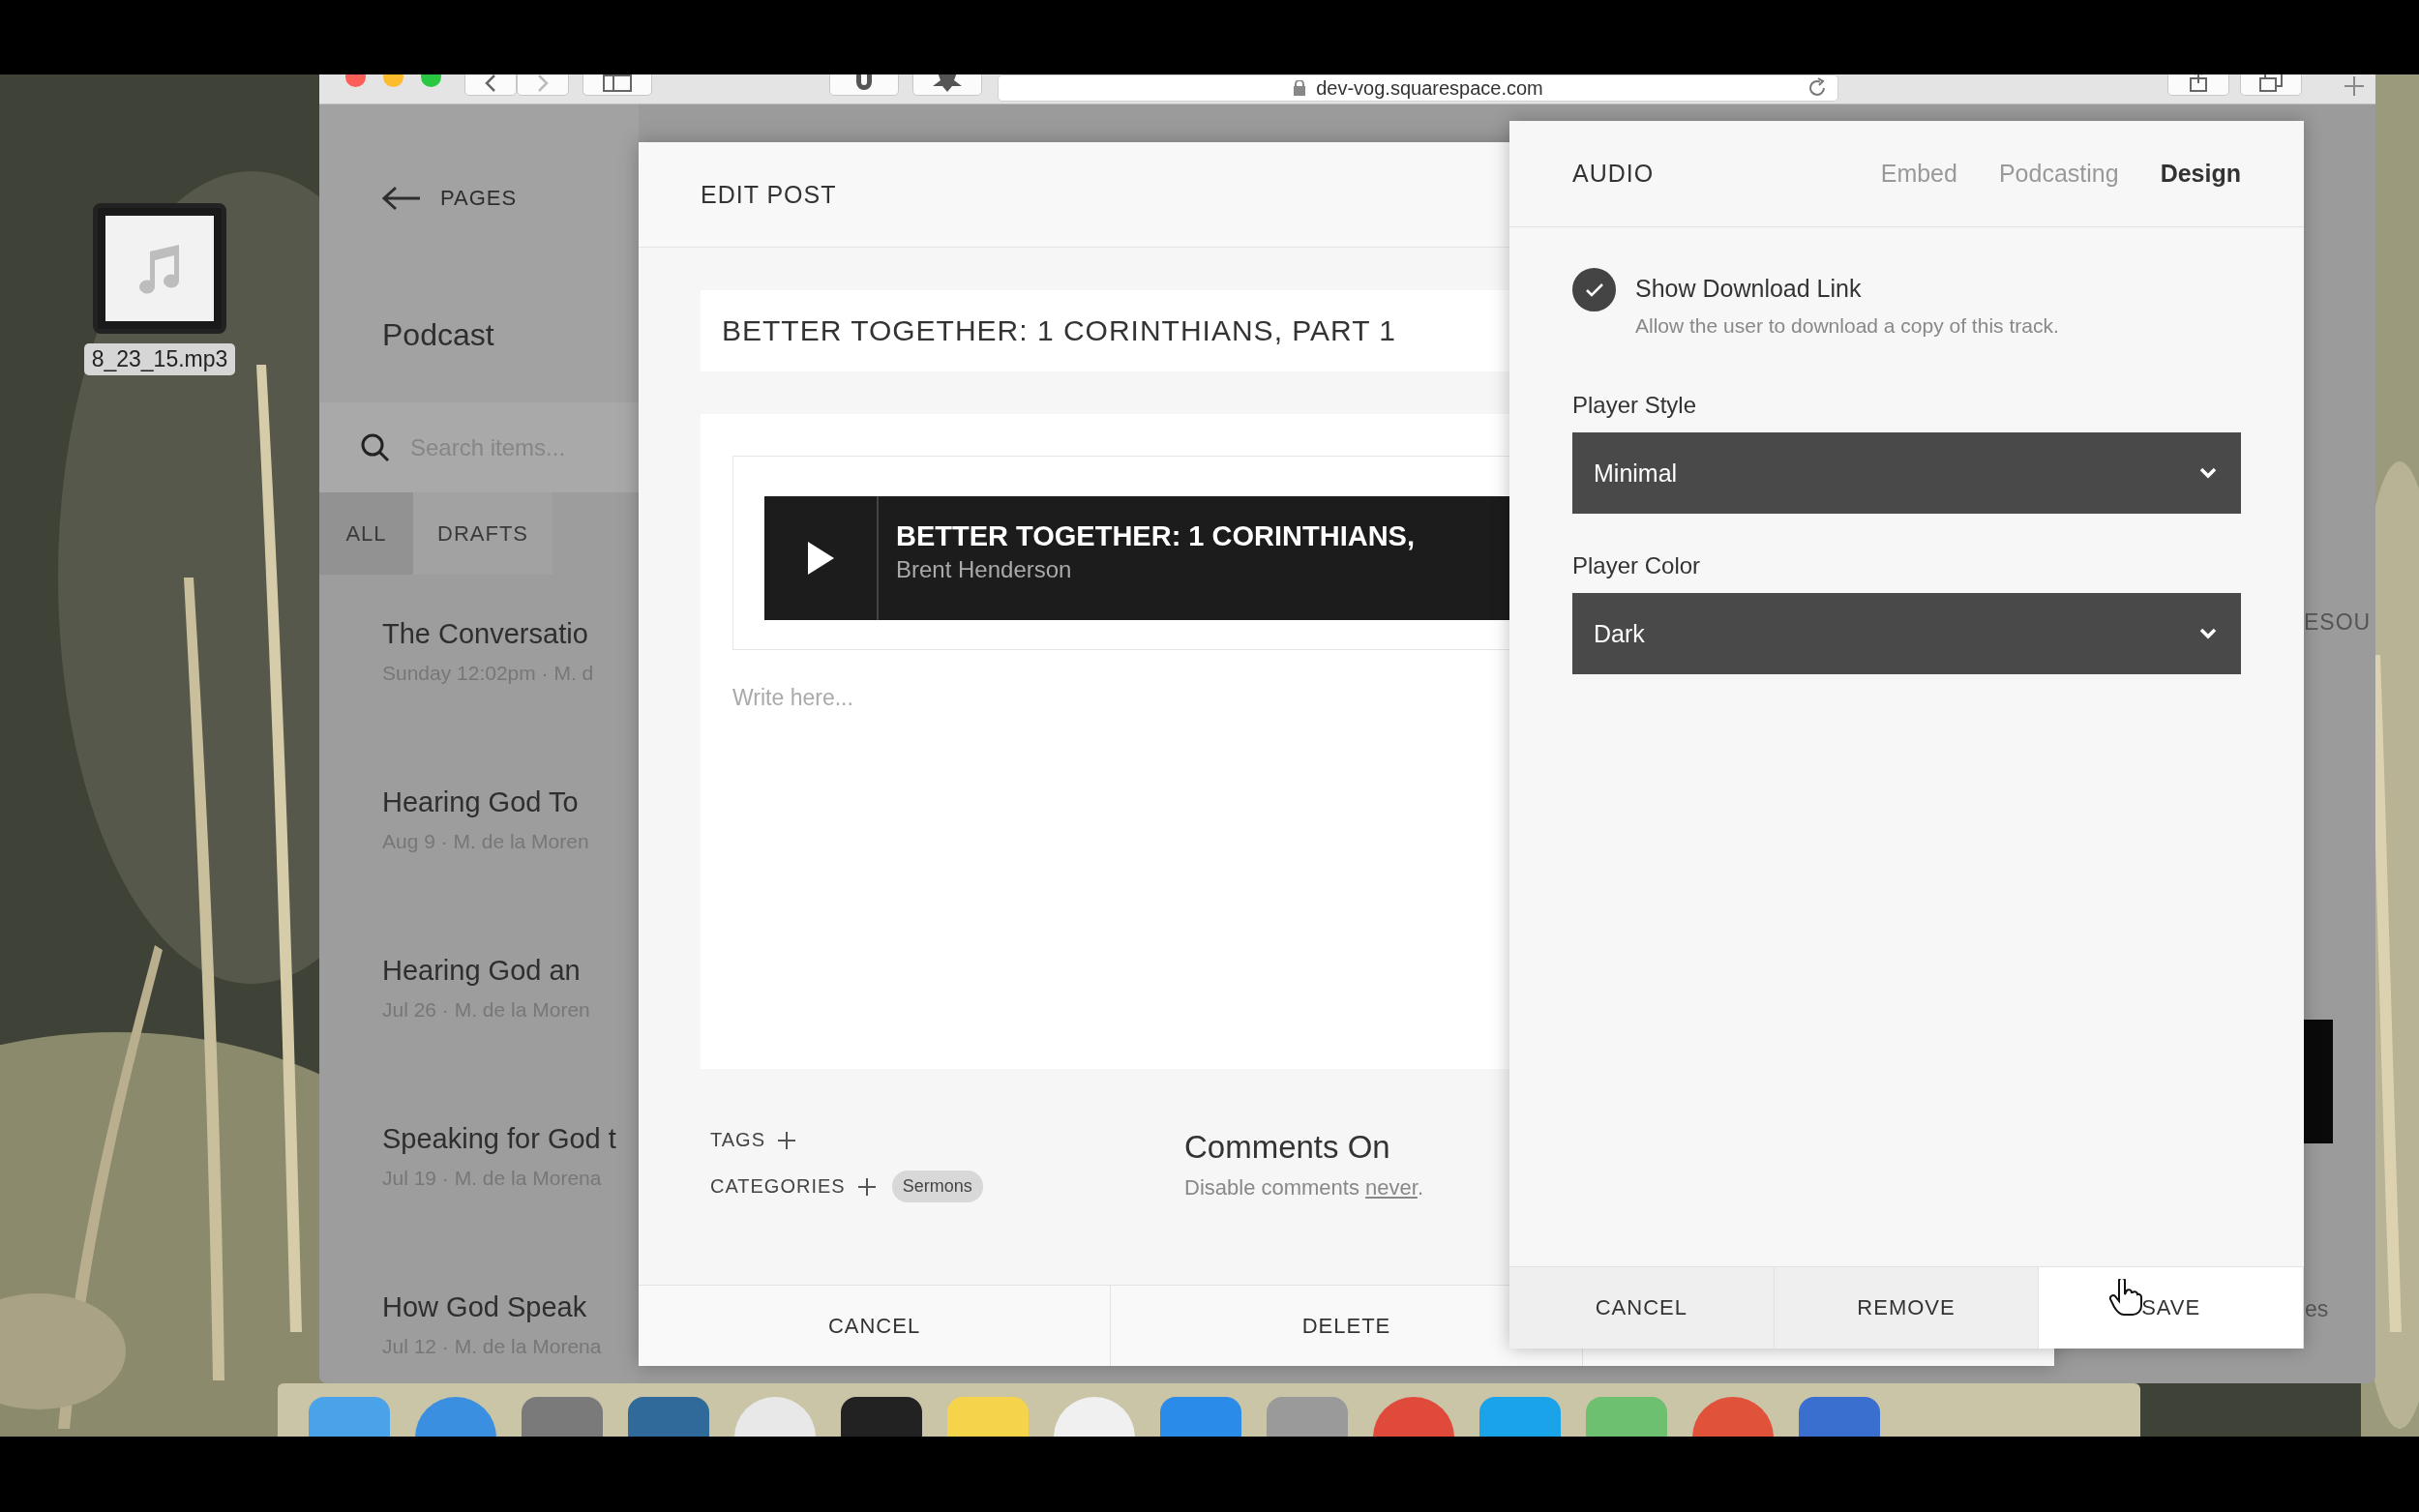 The width and height of the screenshot is (2419, 1512). What do you see at coordinates (984, 569) in the screenshot?
I see `track-artist: Brent Henderson` at bounding box center [984, 569].